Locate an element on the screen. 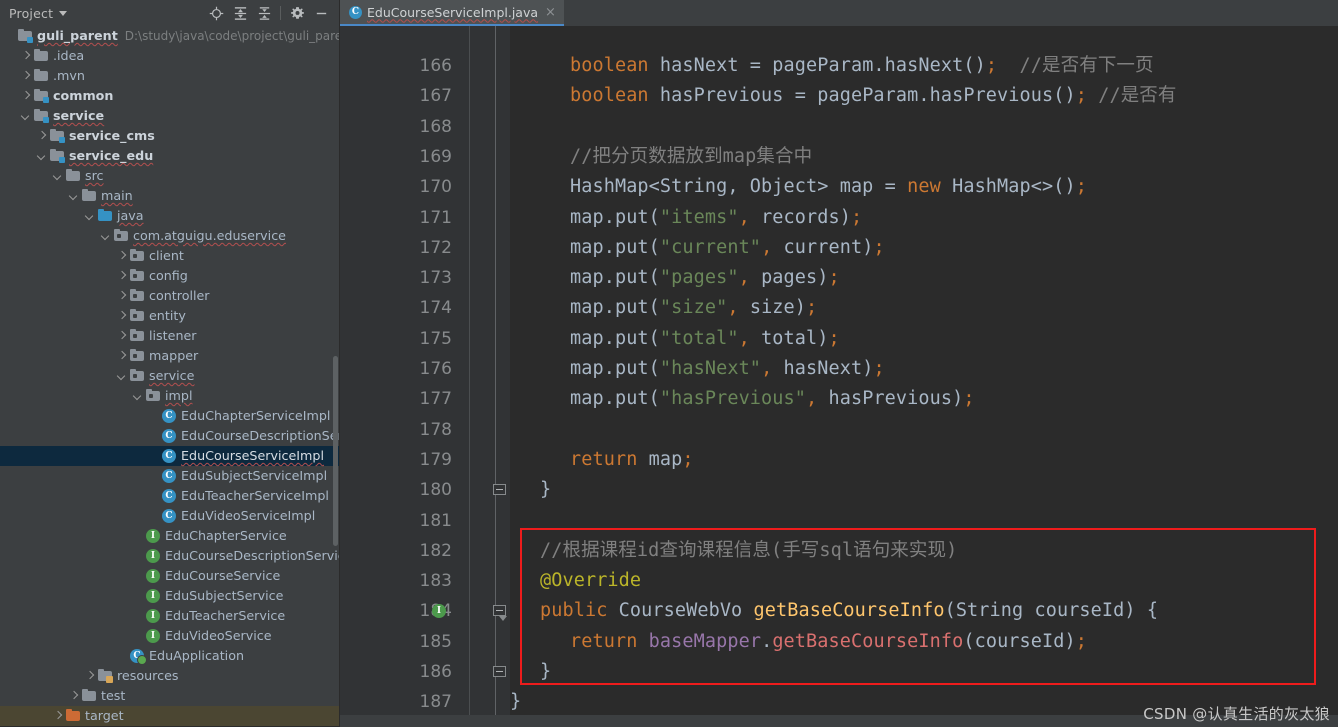 The height and width of the screenshot is (727, 1338). code-line: map.put("hasPrevious", hasPrevious); is located at coordinates (772, 399).